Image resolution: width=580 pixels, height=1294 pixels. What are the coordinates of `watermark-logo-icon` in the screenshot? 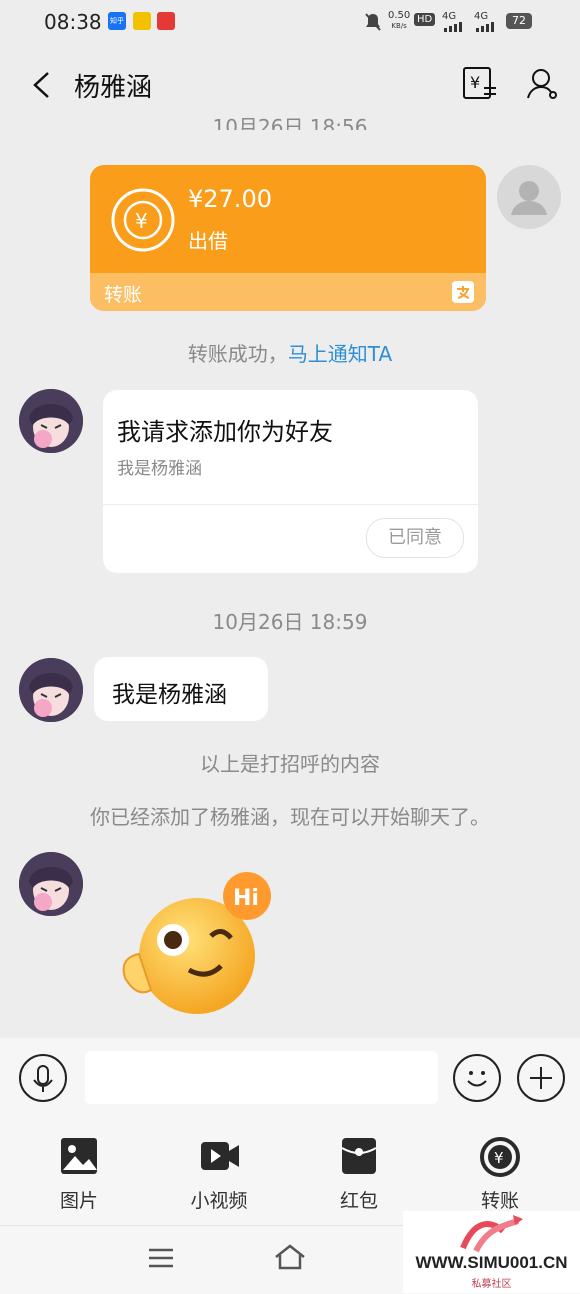 It's located at (491, 1234).